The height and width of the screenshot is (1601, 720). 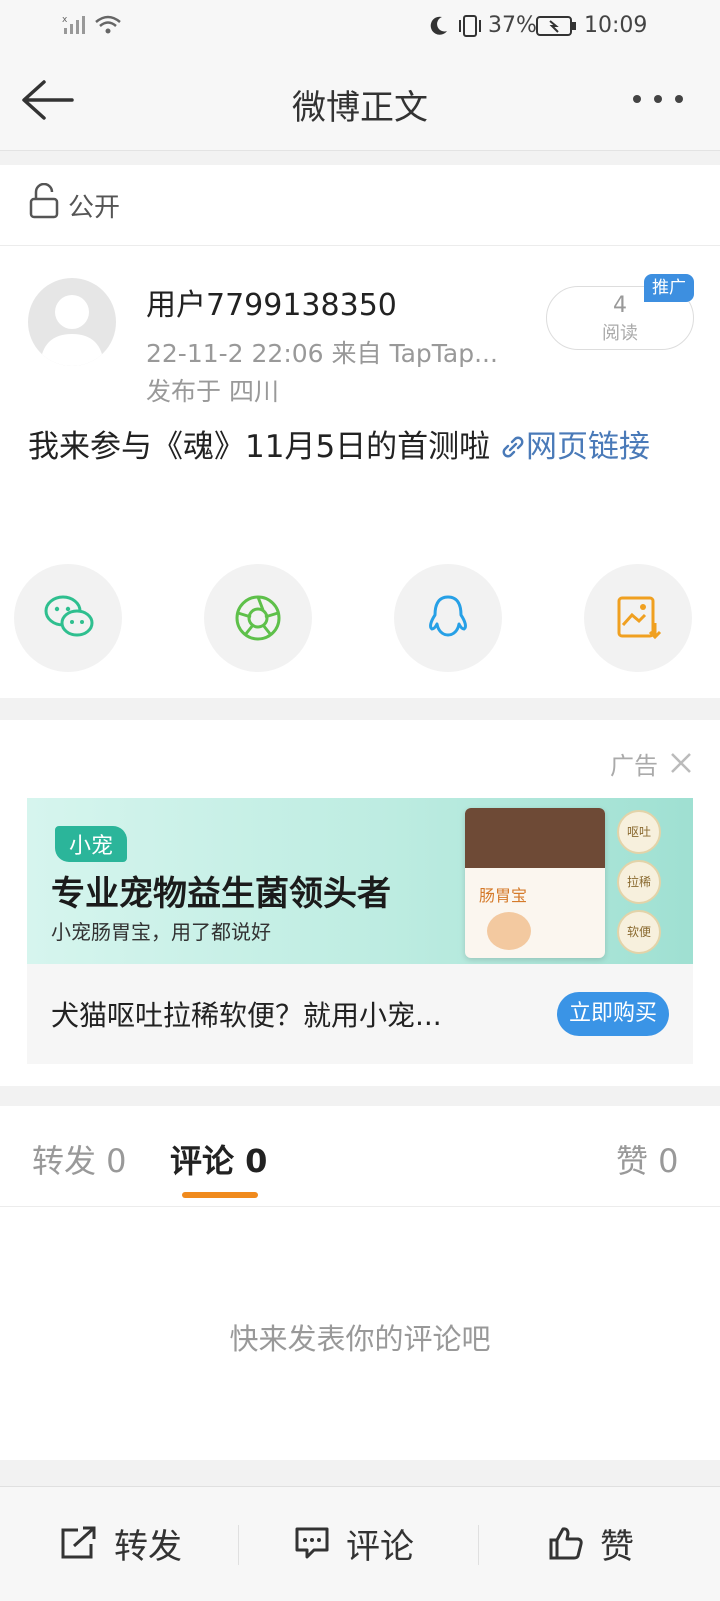 I want to click on visibility-label: 公开, so click(x=94, y=208).